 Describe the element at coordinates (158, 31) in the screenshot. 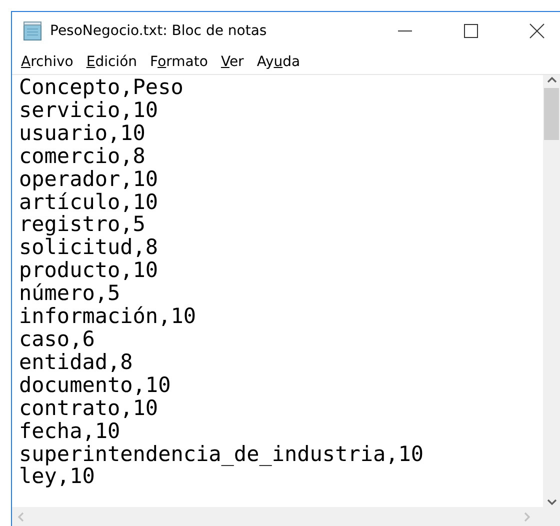

I see `window-title: PesoNegocio.txt: Bloc de notas` at that location.